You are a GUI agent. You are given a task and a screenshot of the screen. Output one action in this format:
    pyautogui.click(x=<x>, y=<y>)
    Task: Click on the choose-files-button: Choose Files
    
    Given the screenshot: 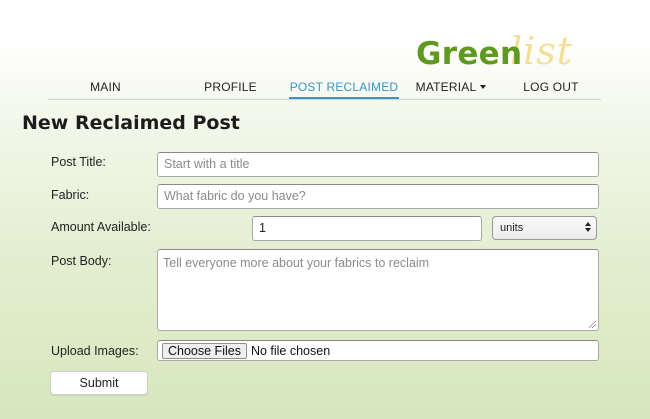 What is the action you would take?
    pyautogui.click(x=204, y=351)
    